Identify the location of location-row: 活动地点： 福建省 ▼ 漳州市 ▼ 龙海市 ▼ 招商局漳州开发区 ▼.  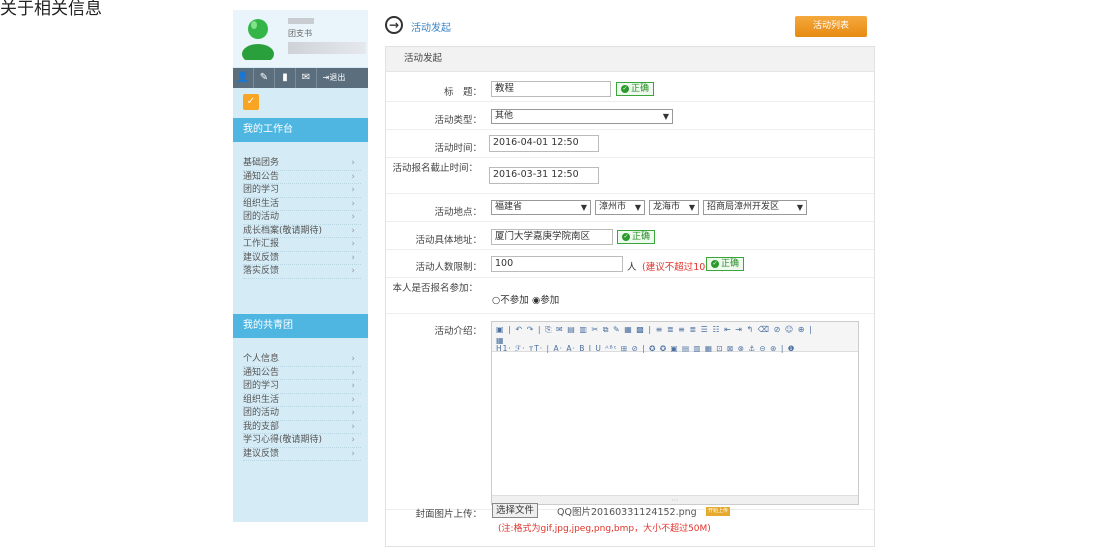
(630, 208).